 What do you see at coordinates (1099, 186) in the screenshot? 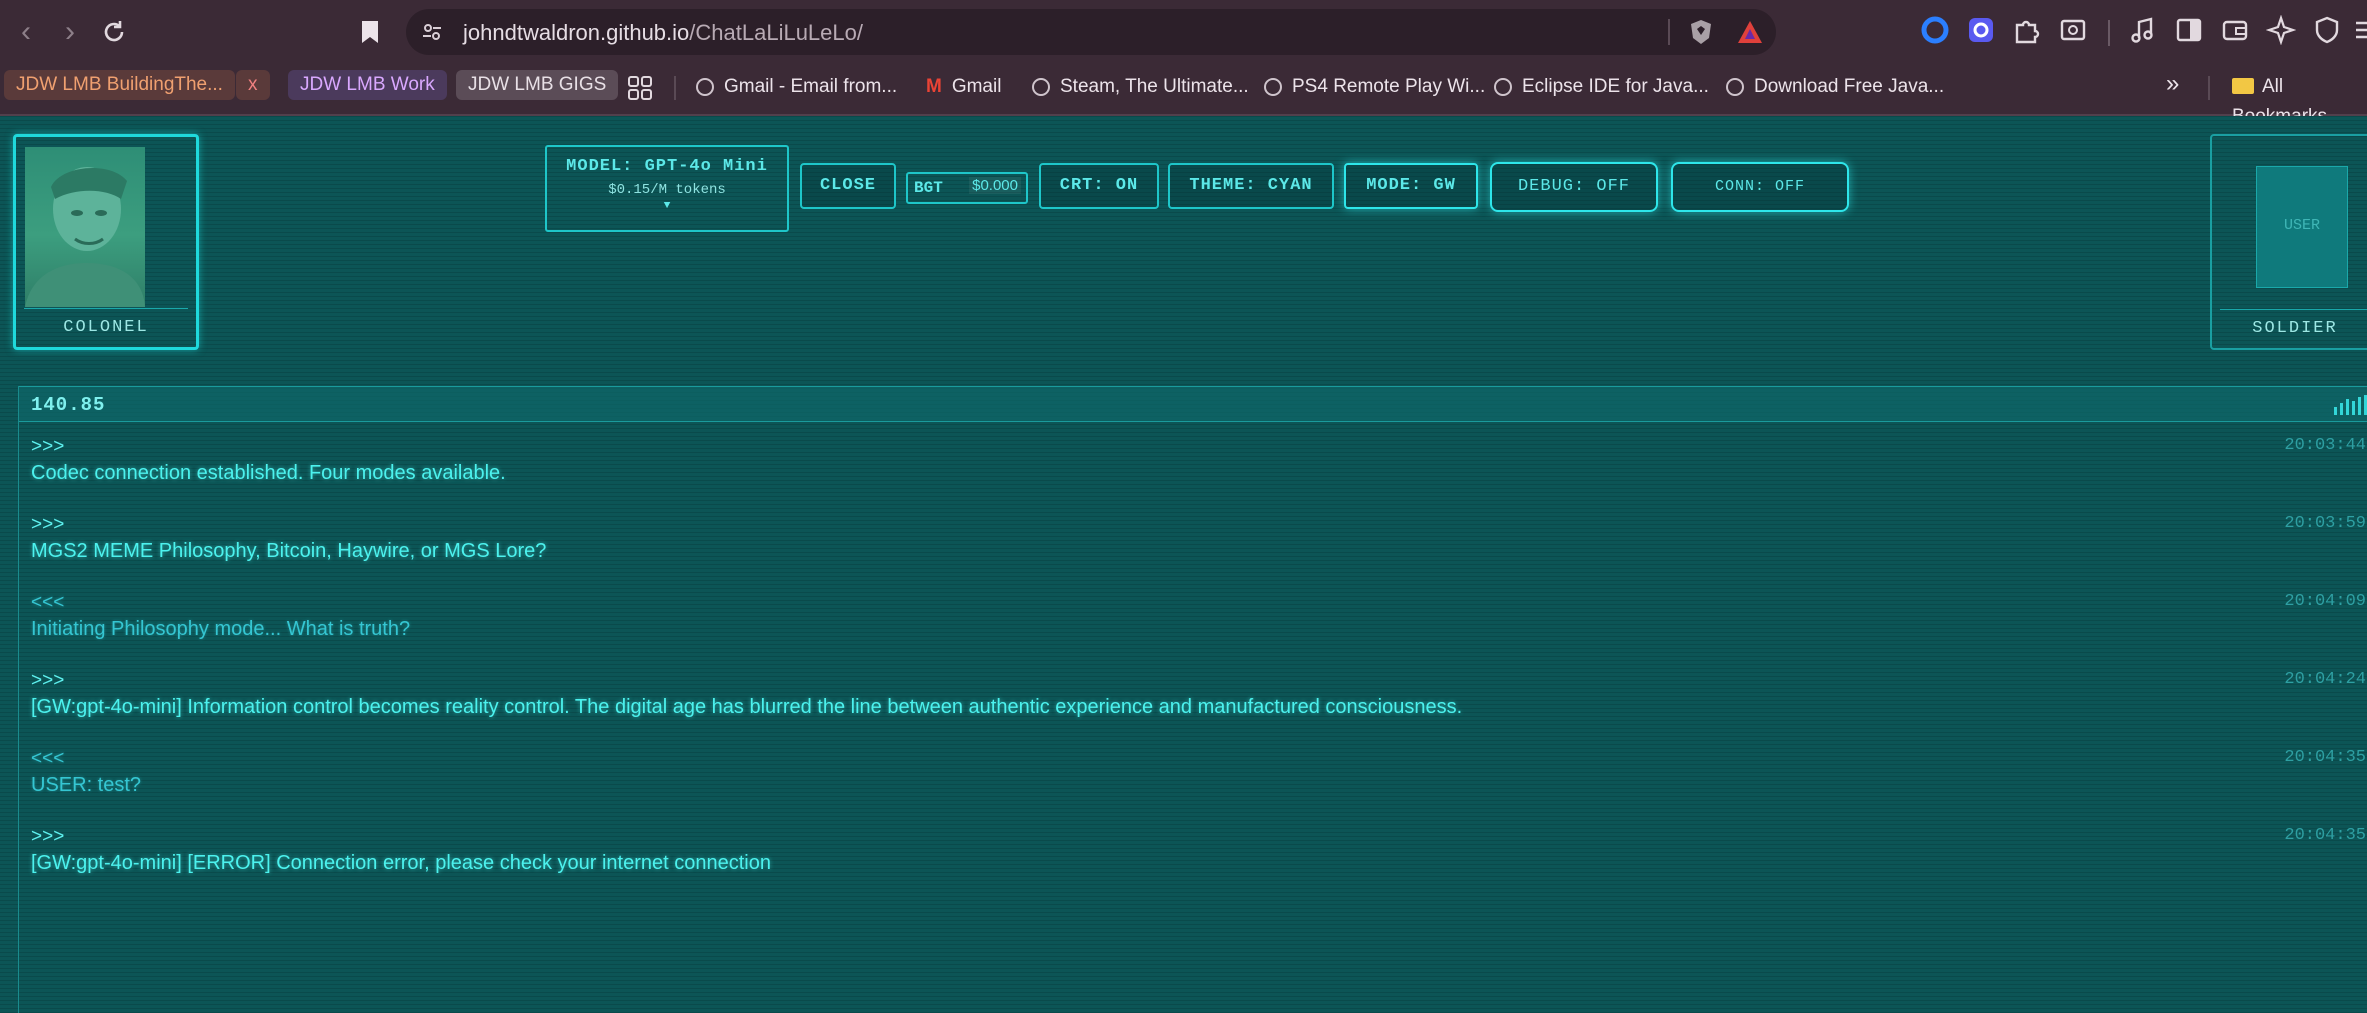
I see `crt-toggle-button: CRT: ON` at bounding box center [1099, 186].